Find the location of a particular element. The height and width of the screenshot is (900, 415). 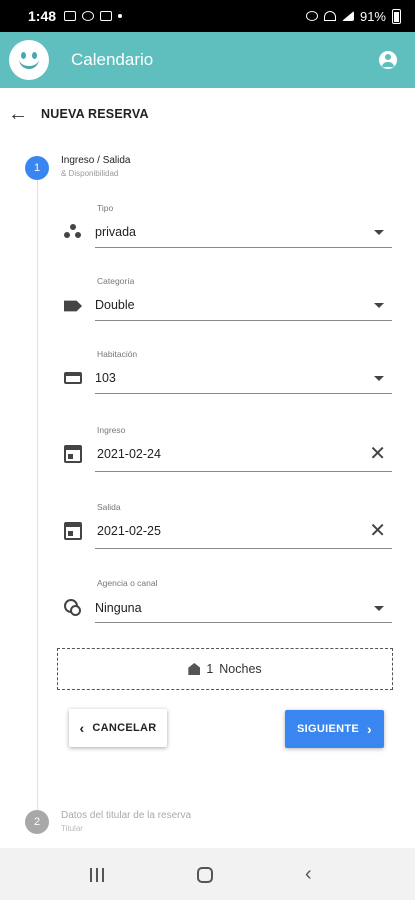

ingreso-value: 2021-02-24 is located at coordinates (129, 454).